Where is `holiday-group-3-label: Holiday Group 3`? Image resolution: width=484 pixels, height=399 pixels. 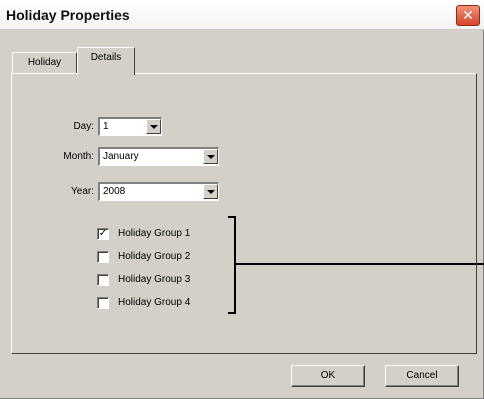
holiday-group-3-label: Holiday Group 3 is located at coordinates (154, 279).